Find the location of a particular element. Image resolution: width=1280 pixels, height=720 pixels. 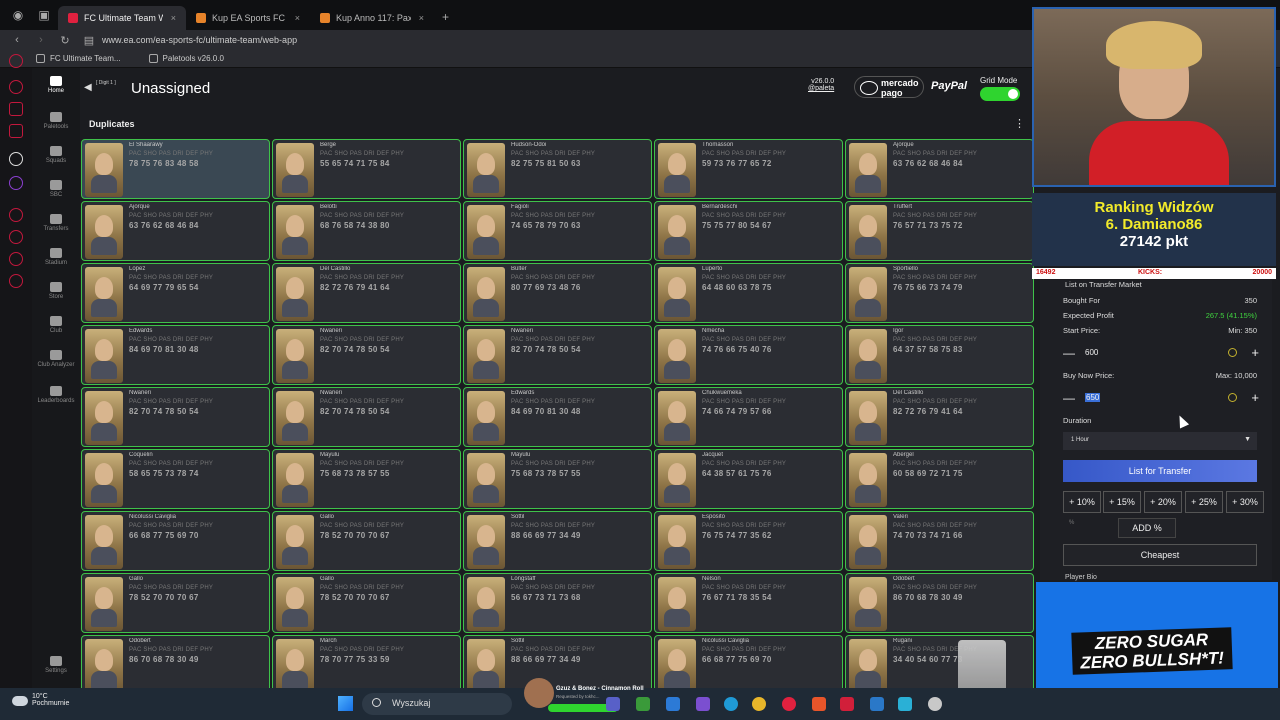

buy-now-input: 650 is located at coordinates (1093, 397).